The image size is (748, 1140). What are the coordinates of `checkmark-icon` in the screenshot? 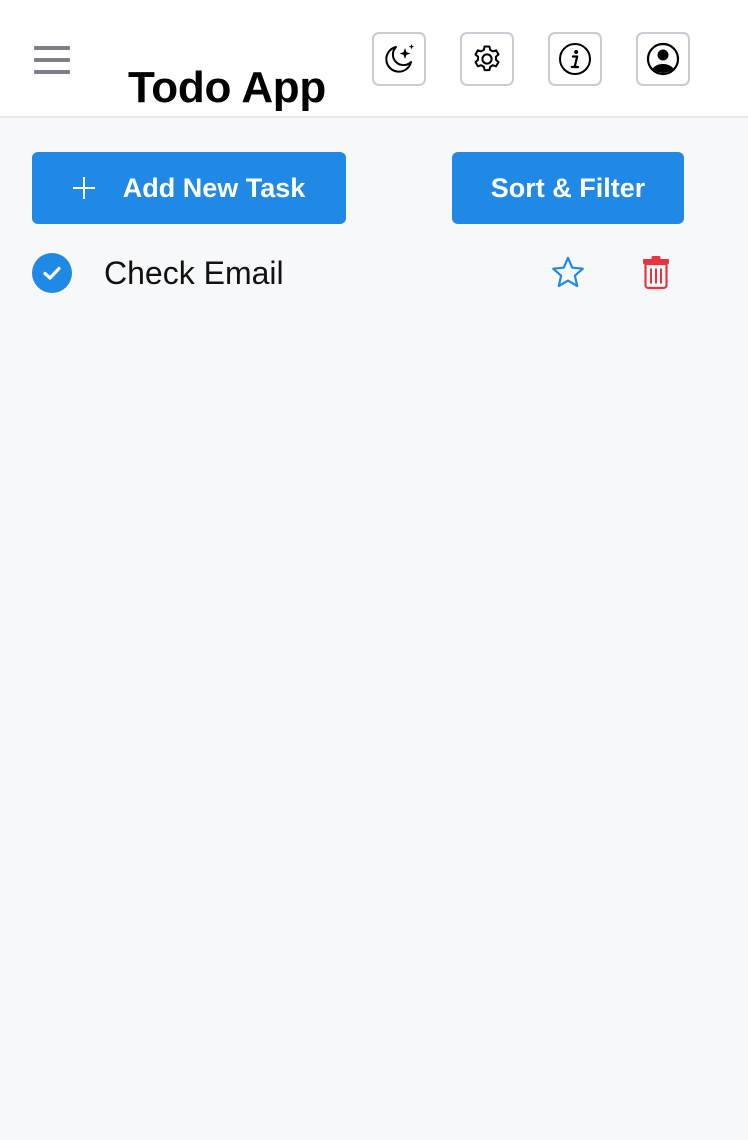 It's located at (52, 273).